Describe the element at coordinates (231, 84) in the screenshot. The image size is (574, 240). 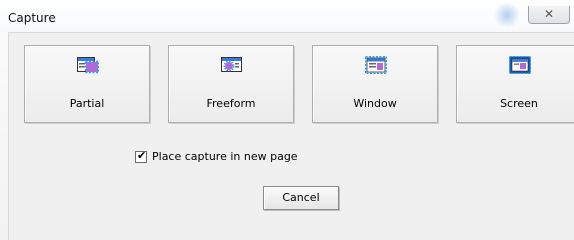
I see `freeform-capture-button: Freeform` at that location.